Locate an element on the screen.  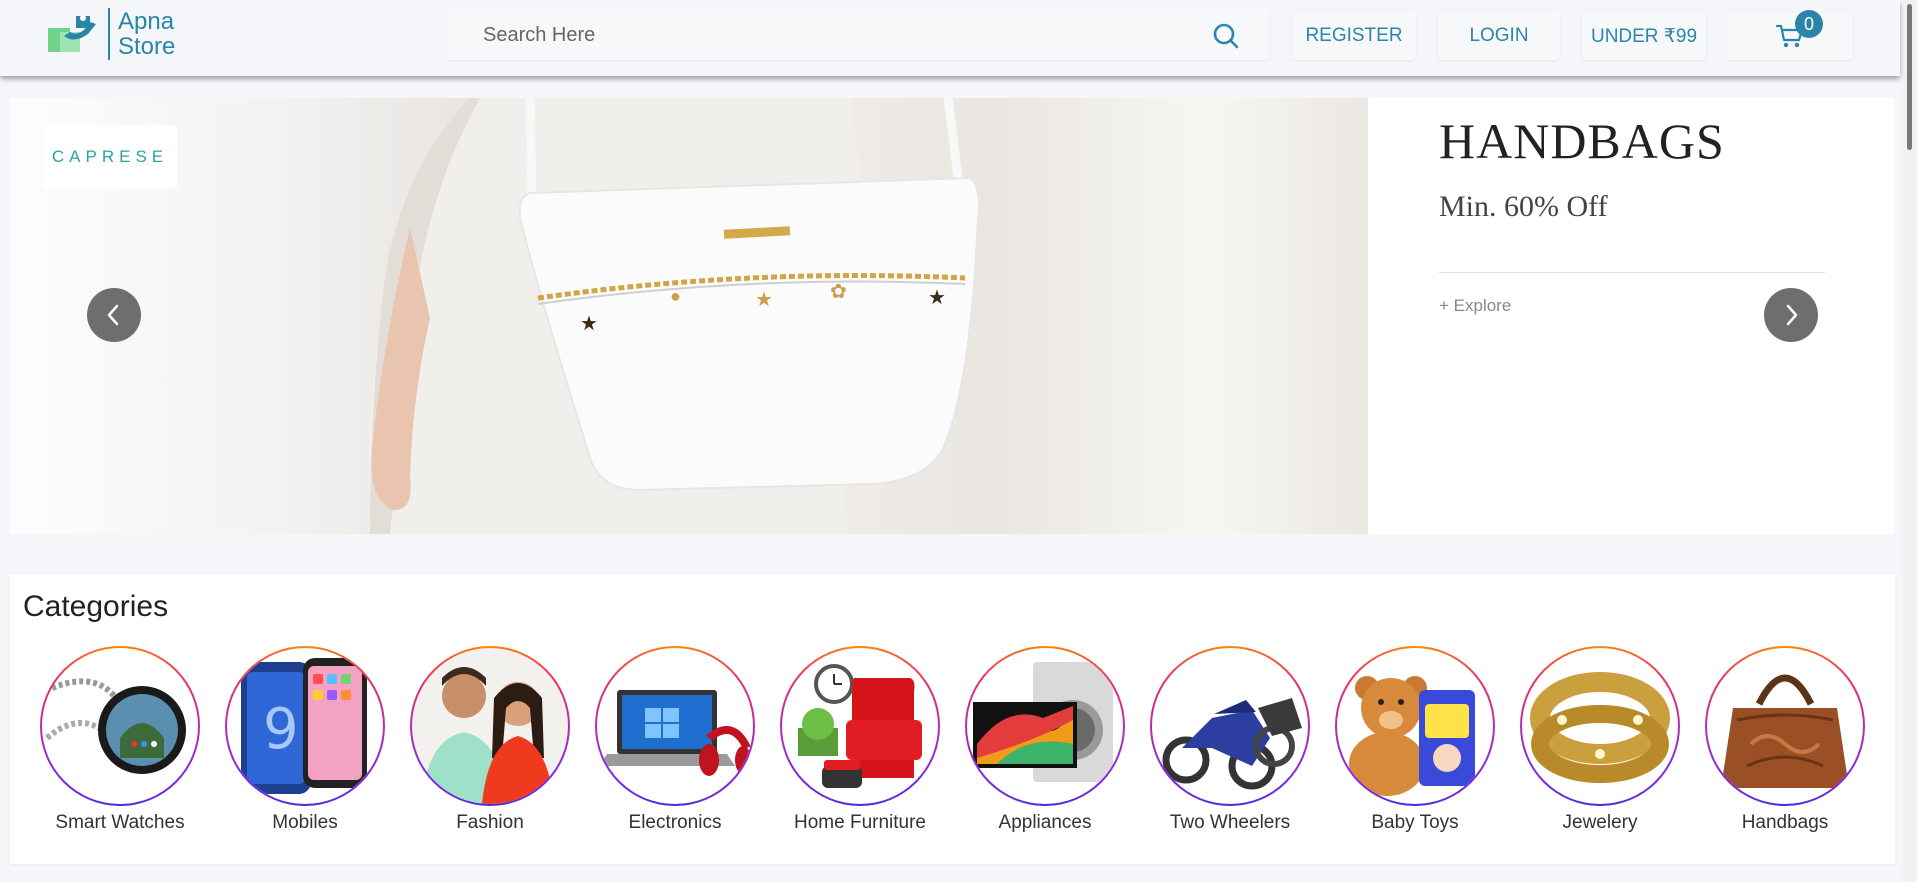
search-bar is located at coordinates (858, 35).